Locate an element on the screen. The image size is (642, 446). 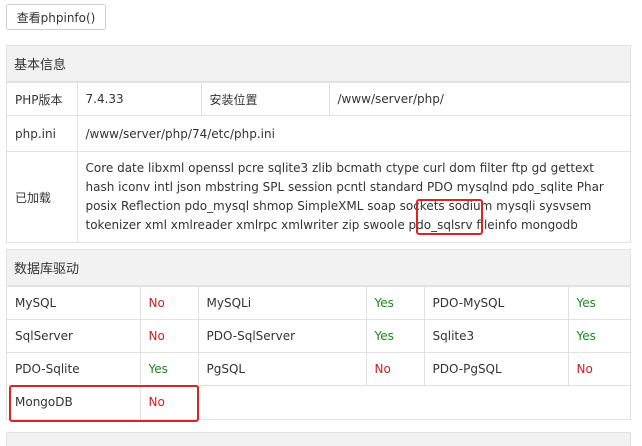
driver-row: SqlServer No PDO-SqlServer Yes Sqlite3 Yes is located at coordinates (318, 336).